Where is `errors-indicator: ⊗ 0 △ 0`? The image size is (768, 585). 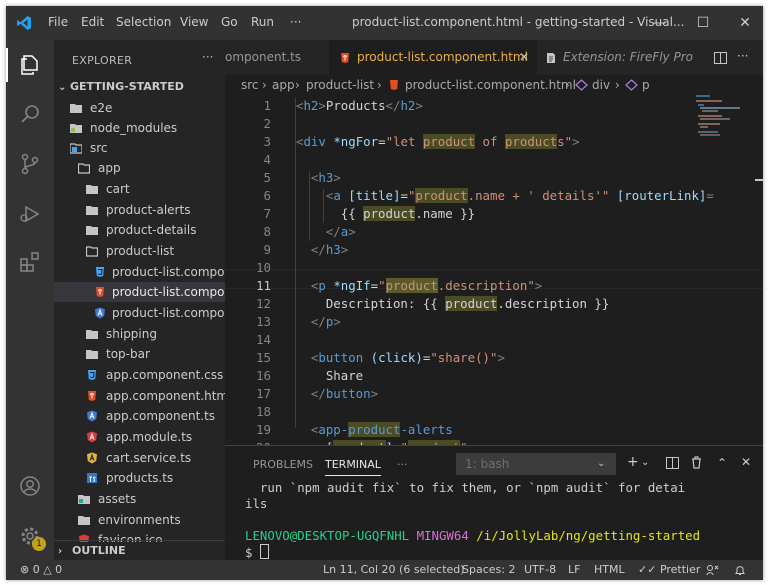
errors-indicator: ⊗ 0 △ 0 is located at coordinates (41, 570).